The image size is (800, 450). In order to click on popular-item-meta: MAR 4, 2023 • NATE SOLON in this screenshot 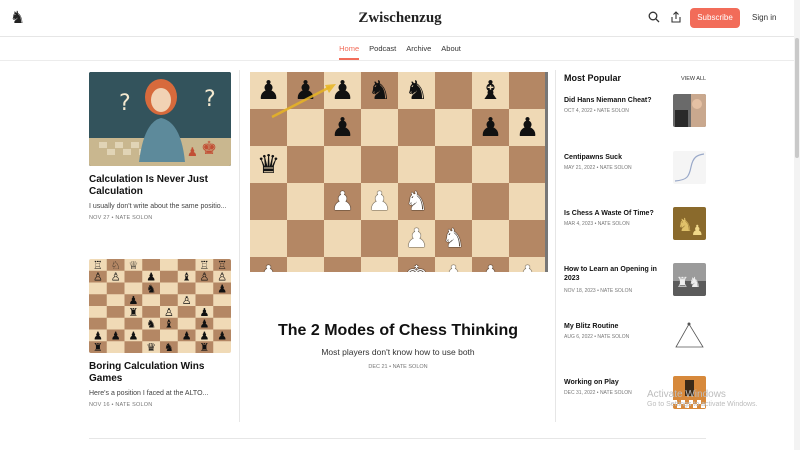, I will do `click(597, 224)`.